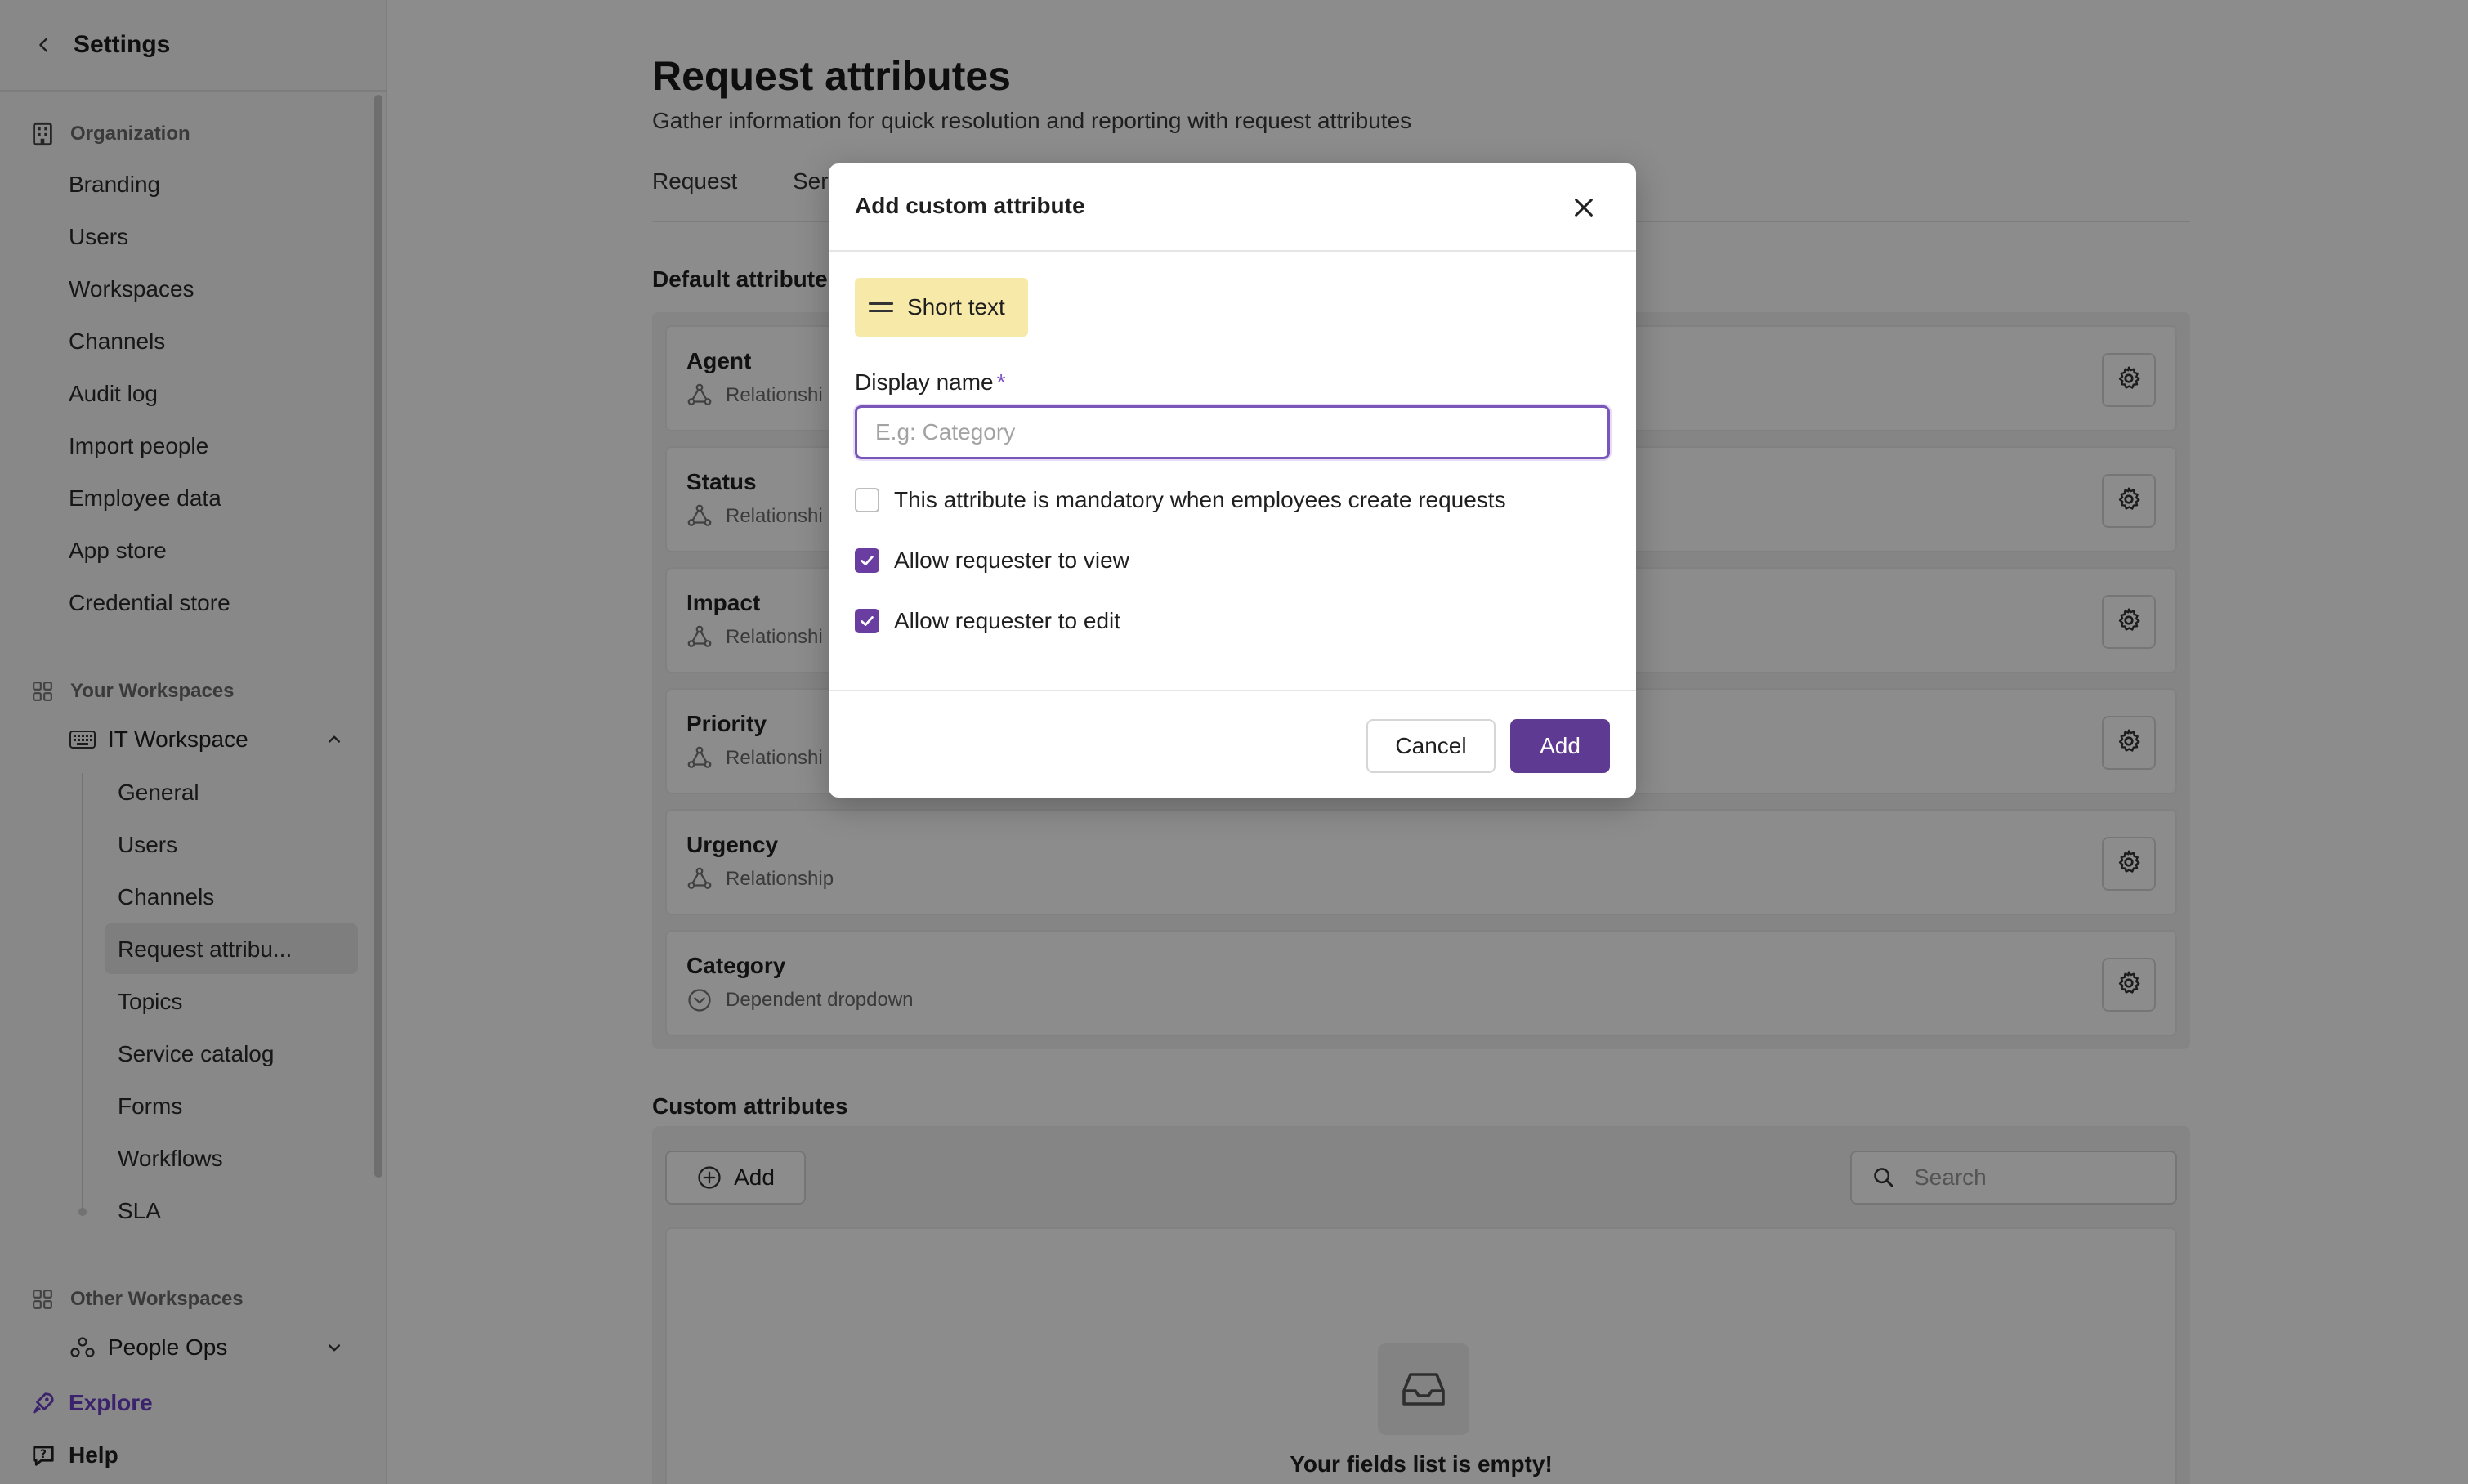 This screenshot has height=1484, width=2468. What do you see at coordinates (1233, 207) in the screenshot?
I see `dialog-header: Add custom attribute` at bounding box center [1233, 207].